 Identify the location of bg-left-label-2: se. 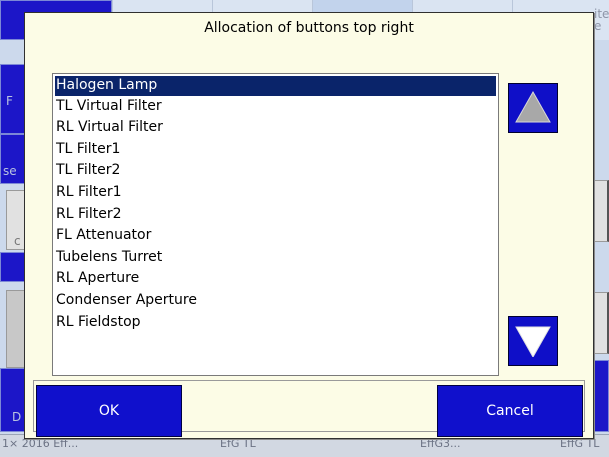
(10, 171).